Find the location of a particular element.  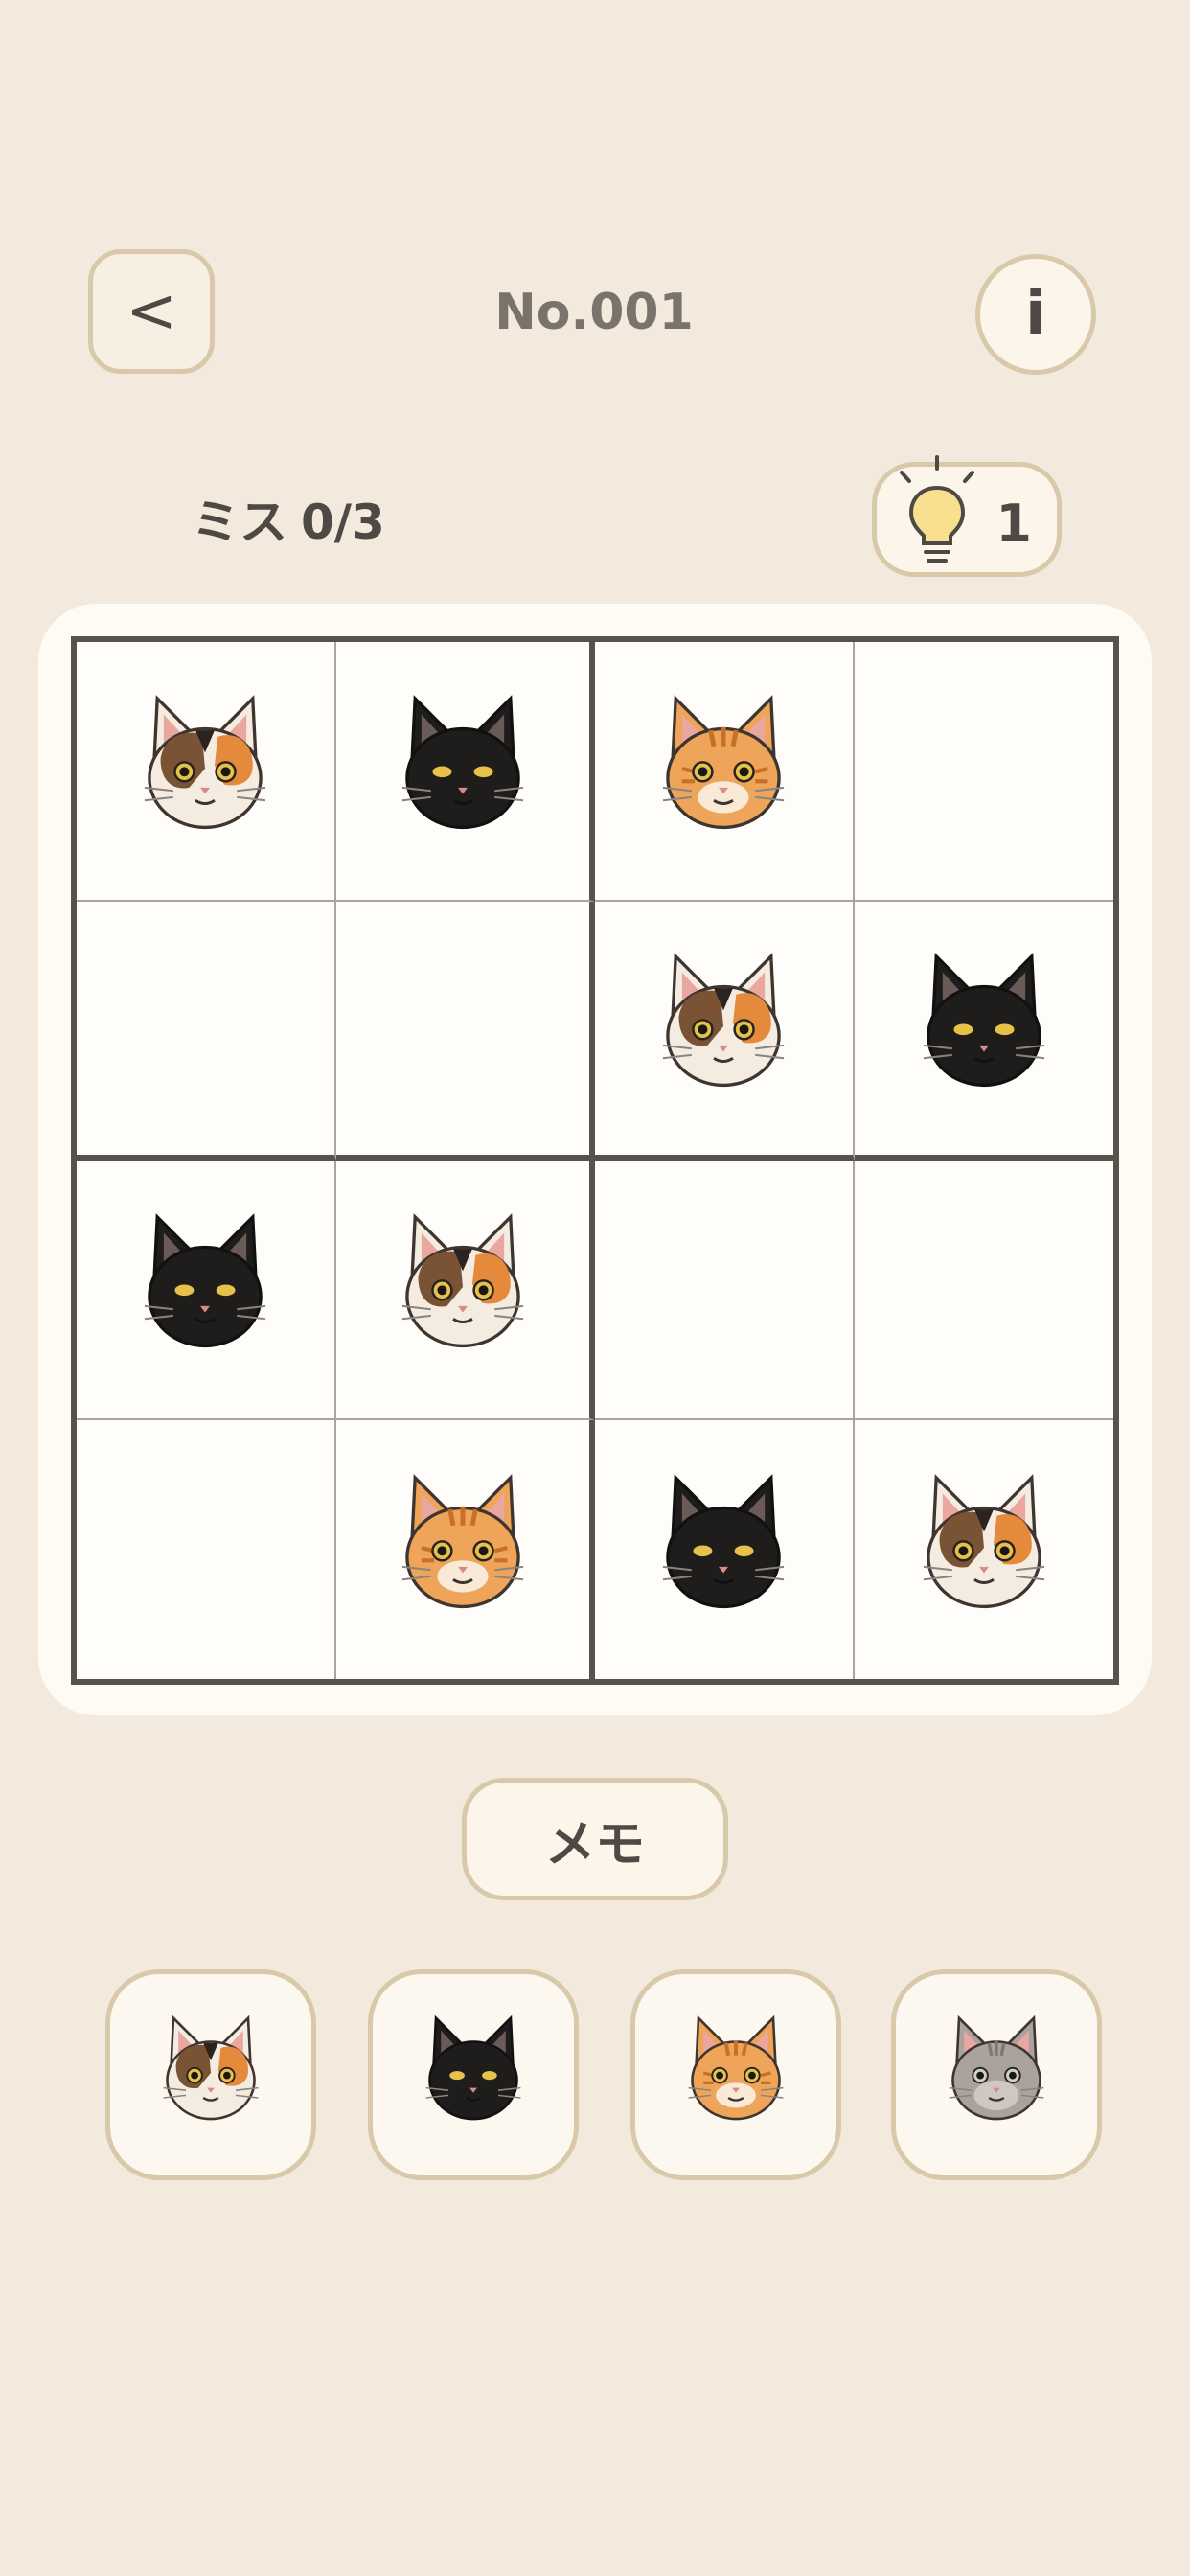

grid-cell-r1c1 is located at coordinates (207, 772).